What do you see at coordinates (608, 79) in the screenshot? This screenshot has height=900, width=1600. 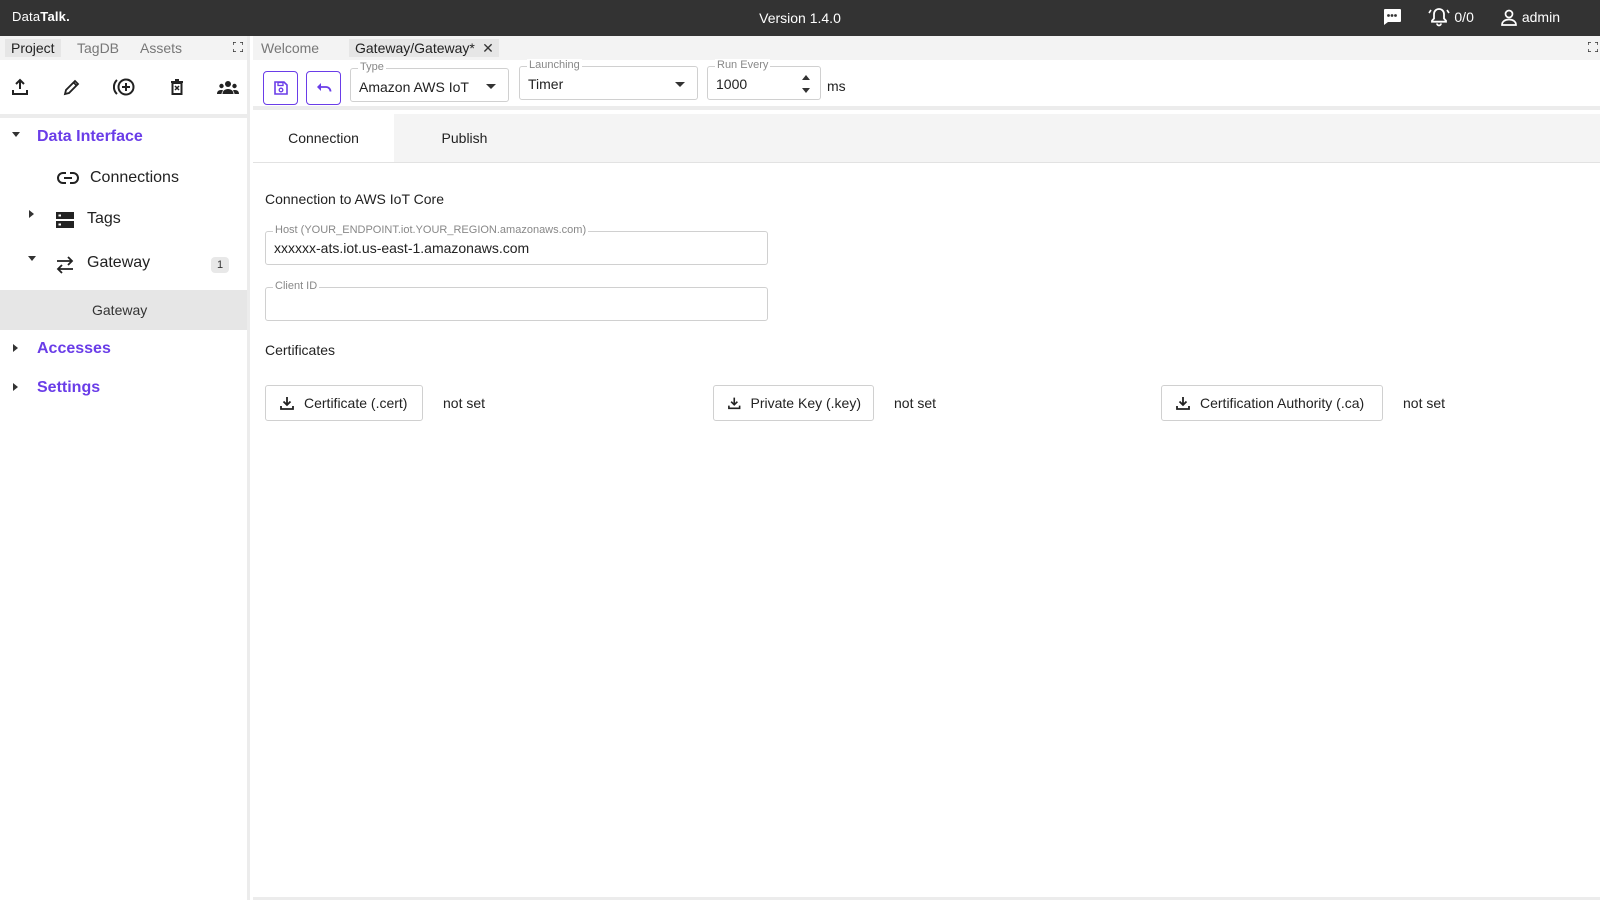 I see `launching-select: Launching Timer` at bounding box center [608, 79].